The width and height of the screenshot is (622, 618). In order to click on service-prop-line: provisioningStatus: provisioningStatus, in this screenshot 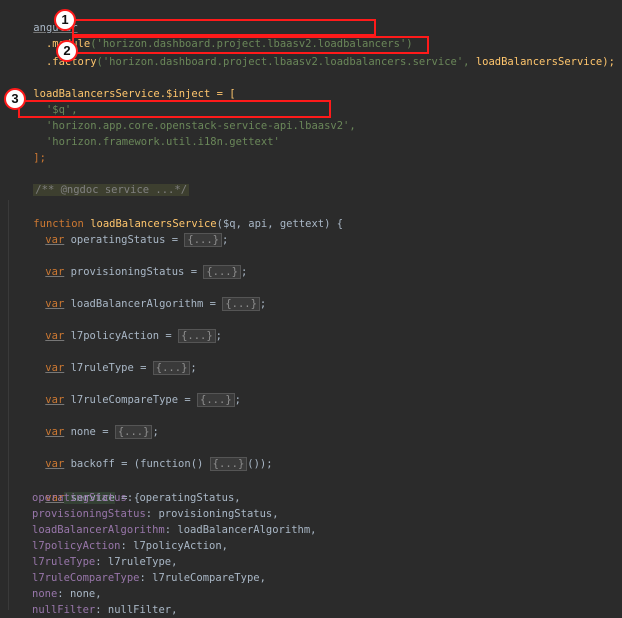, I will do `click(155, 514)`.